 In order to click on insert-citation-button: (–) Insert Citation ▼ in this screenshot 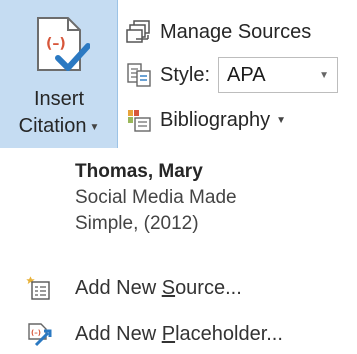, I will do `click(59, 74)`.